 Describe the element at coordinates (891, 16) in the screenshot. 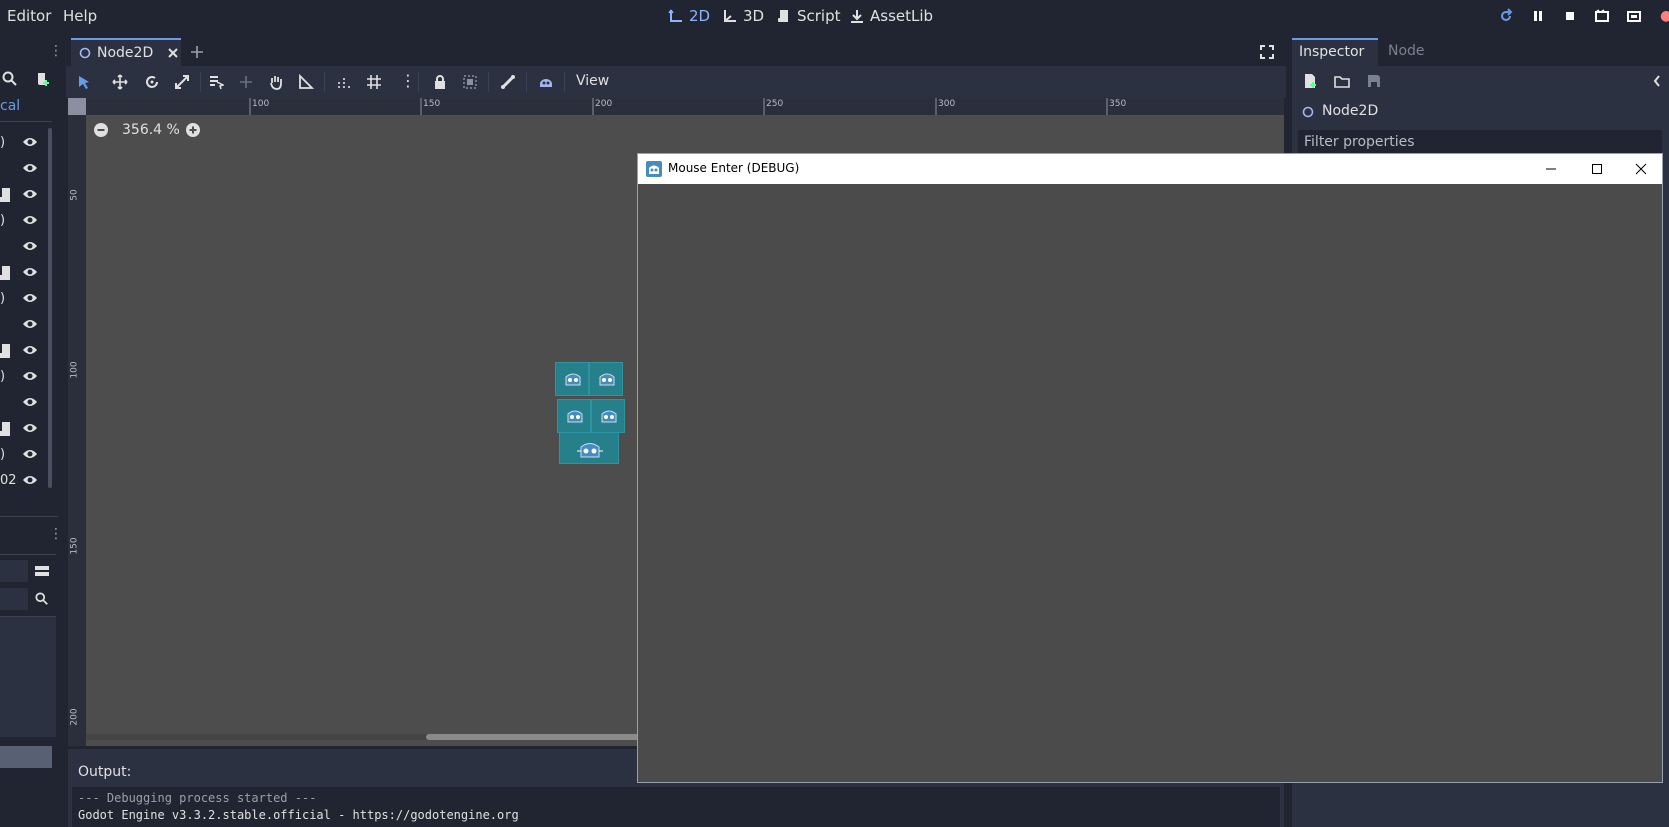

I see `mode-assetlib-button: AssetLib` at that location.